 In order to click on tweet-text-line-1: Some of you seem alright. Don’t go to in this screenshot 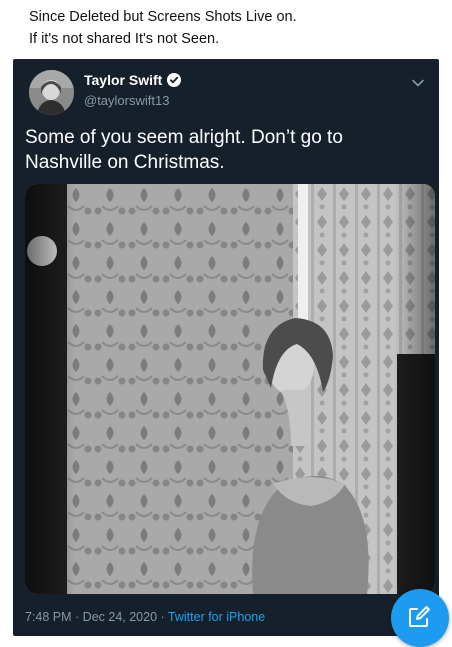, I will do `click(184, 137)`.